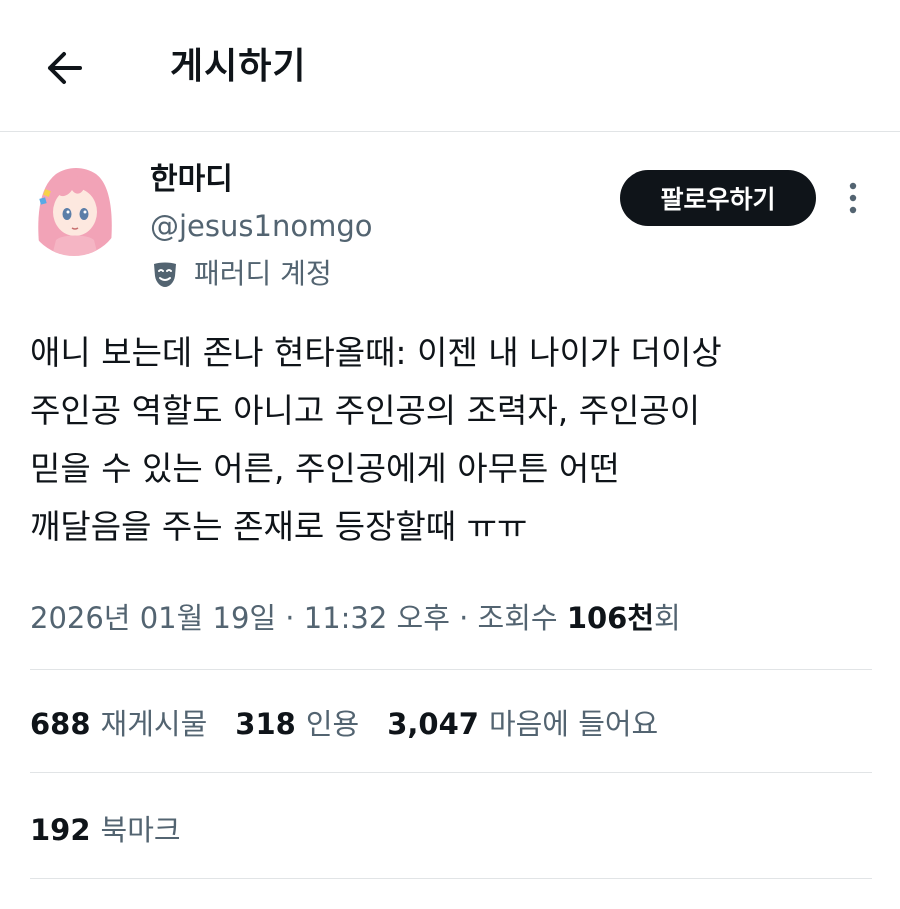 This screenshot has width=900, height=909. I want to click on views-count: 106천, so click(610, 618).